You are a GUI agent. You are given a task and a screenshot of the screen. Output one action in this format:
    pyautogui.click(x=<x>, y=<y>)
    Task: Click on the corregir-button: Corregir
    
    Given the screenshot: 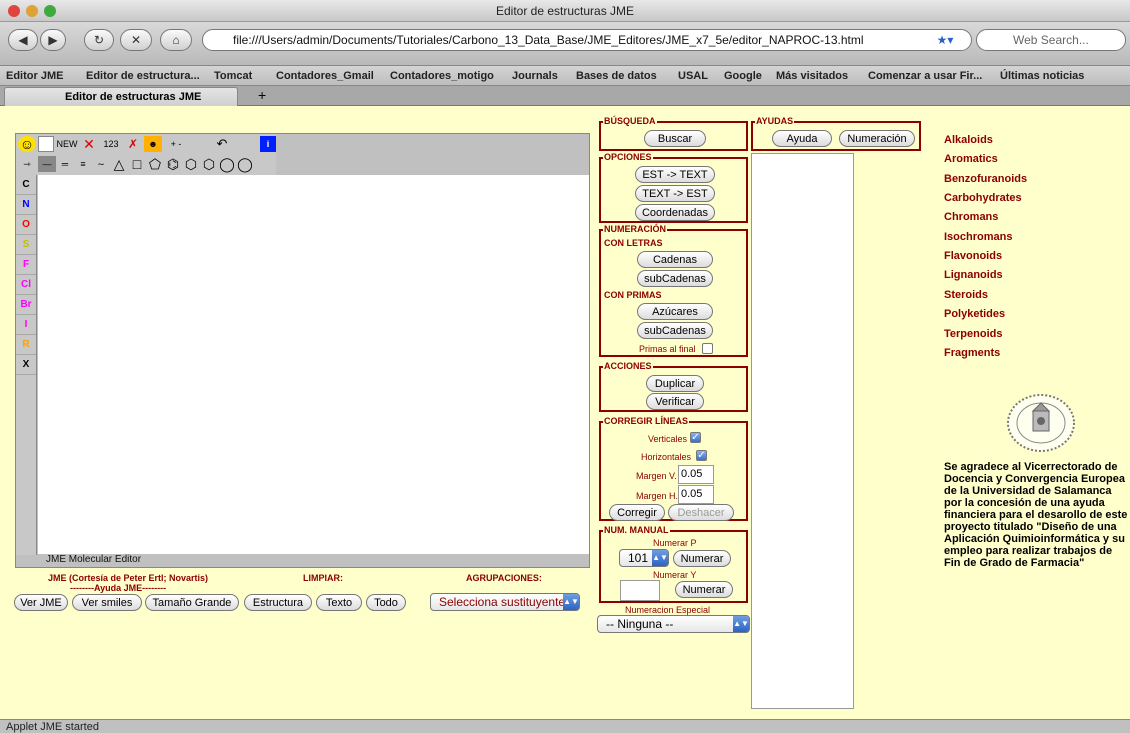 What is the action you would take?
    pyautogui.click(x=637, y=512)
    